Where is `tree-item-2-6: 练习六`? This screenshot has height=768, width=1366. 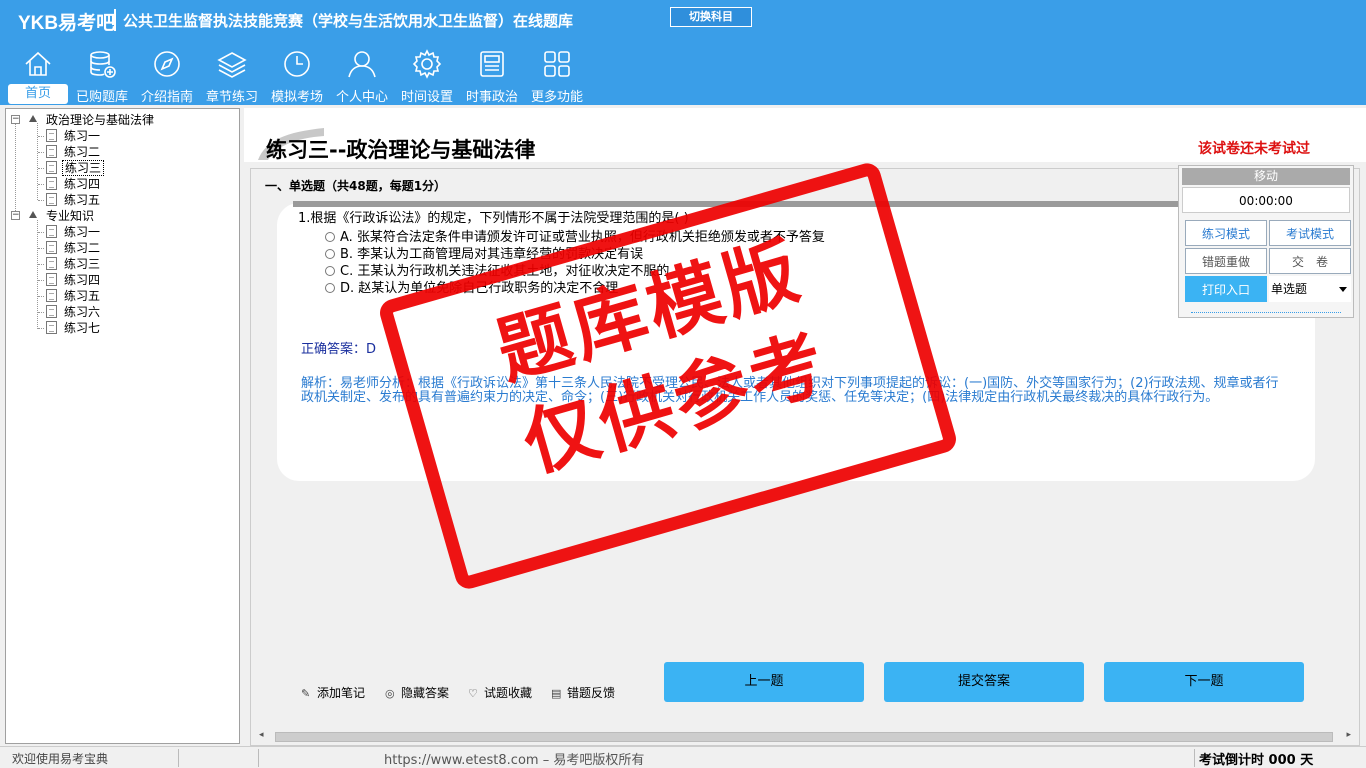 tree-item-2-6: 练习六 is located at coordinates (82, 312).